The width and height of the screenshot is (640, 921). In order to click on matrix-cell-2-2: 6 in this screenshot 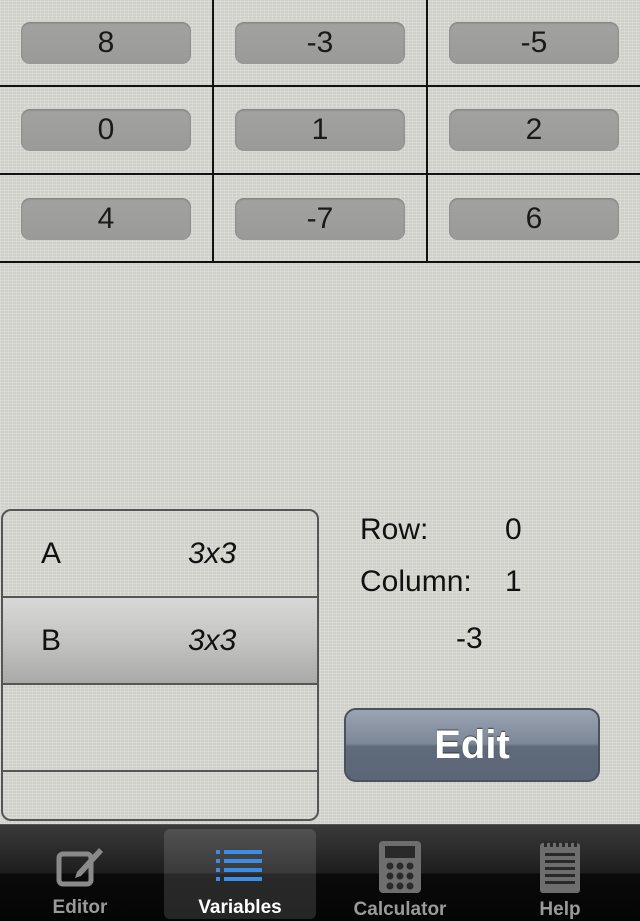, I will do `click(534, 219)`.